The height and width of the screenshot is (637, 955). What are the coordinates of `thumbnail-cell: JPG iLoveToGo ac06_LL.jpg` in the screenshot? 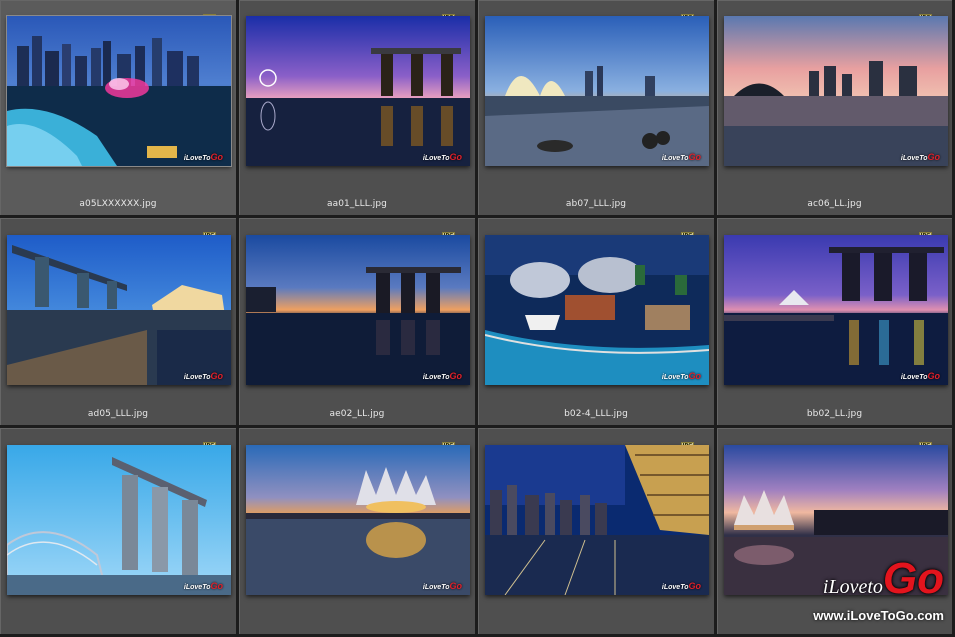 It's located at (836, 109).